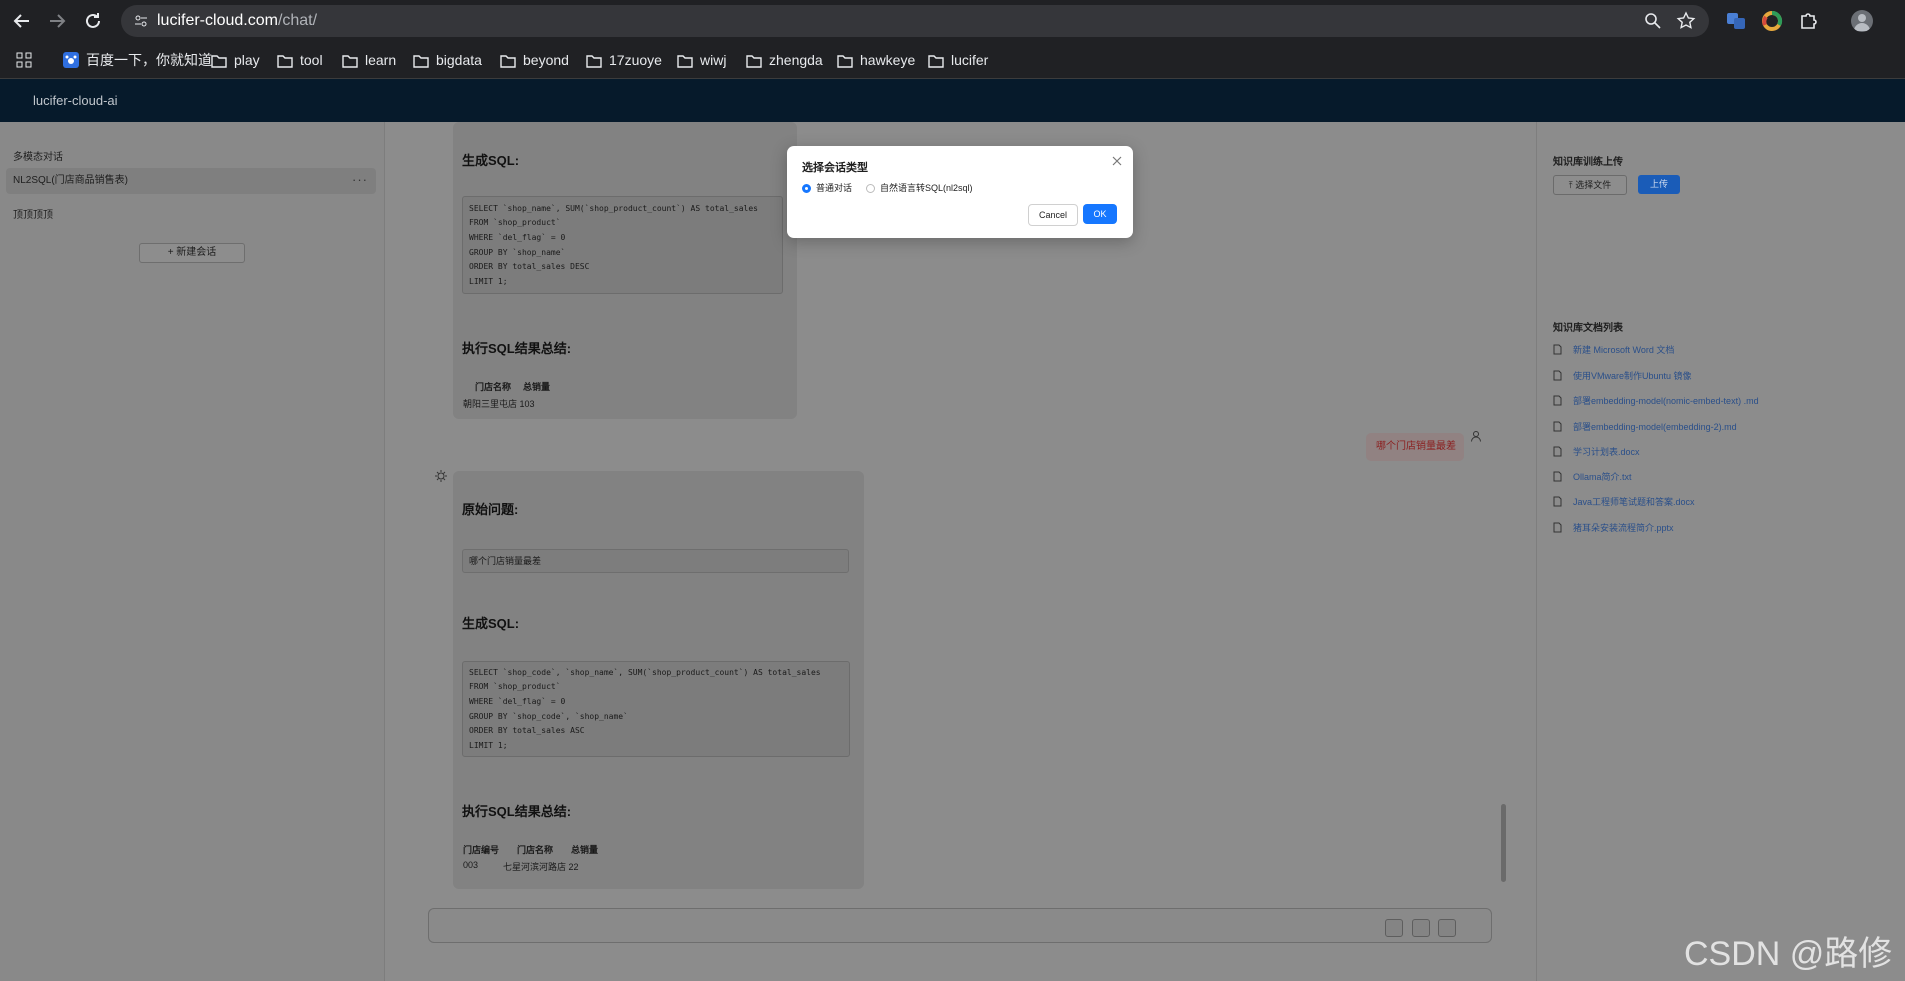 The height and width of the screenshot is (981, 1905). I want to click on file-name: 部署embedding-model(embedding-2).md, so click(1655, 427).